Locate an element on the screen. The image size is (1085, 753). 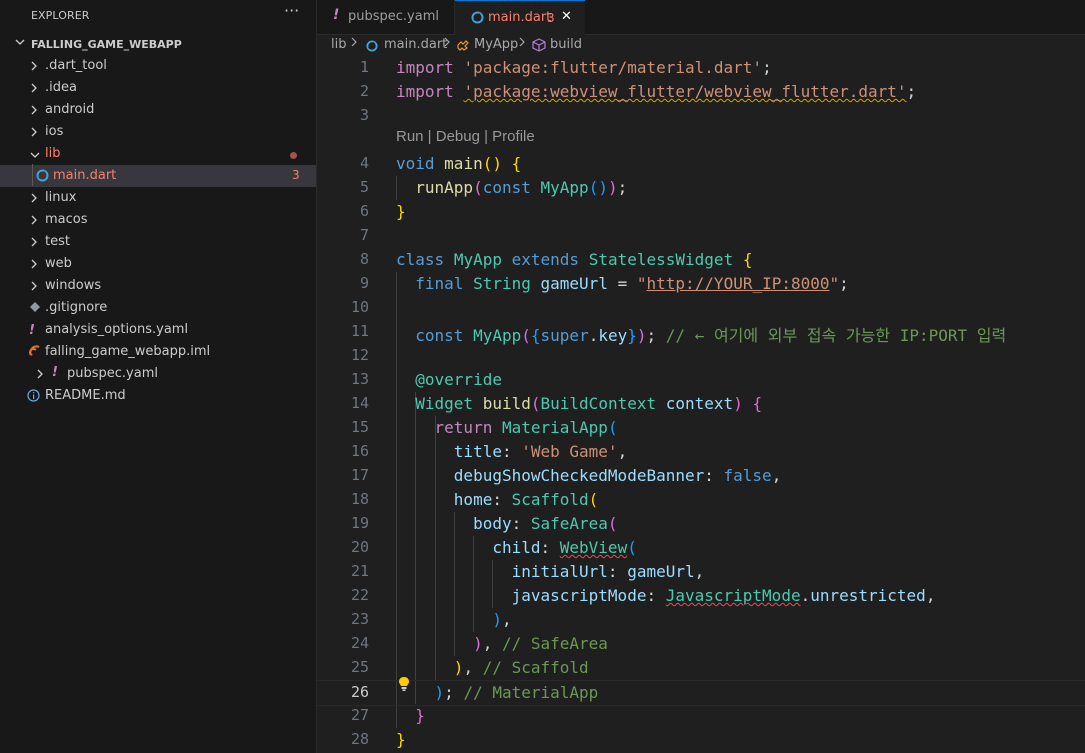
breadcrumb-folder: lib is located at coordinates (338, 44).